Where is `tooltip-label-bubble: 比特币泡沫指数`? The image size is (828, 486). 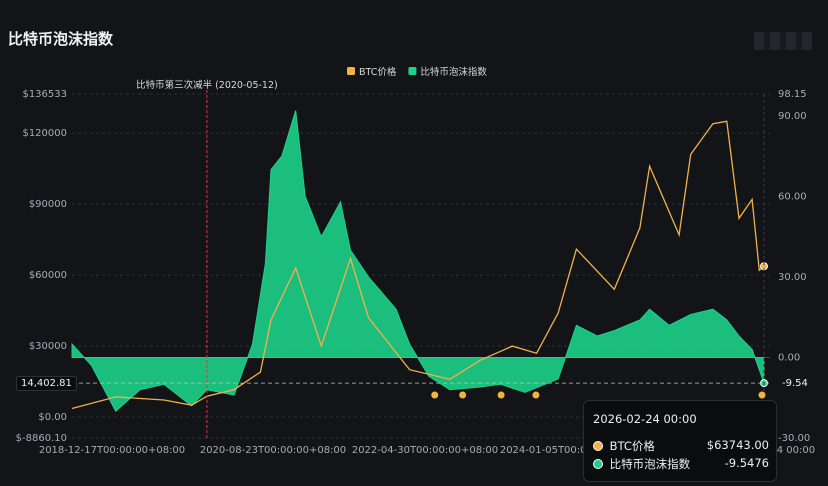 tooltip-label-bubble: 比特币泡沫指数 is located at coordinates (650, 464).